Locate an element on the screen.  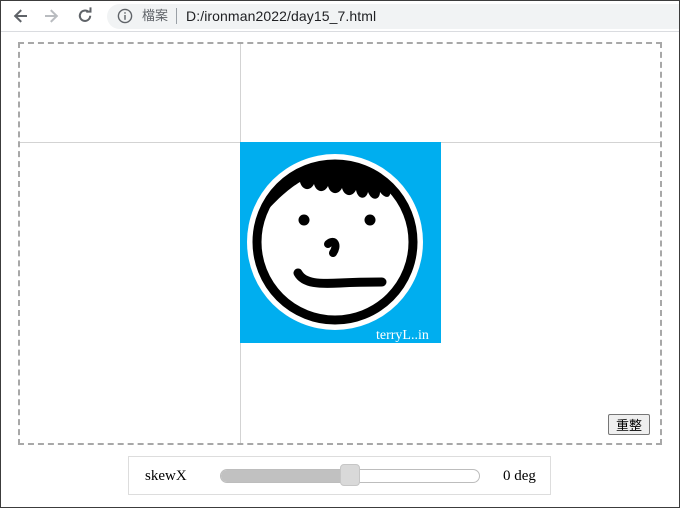
browser-toolbar: 檔案 D:/ironman2022/day15_7.html is located at coordinates (340, 16).